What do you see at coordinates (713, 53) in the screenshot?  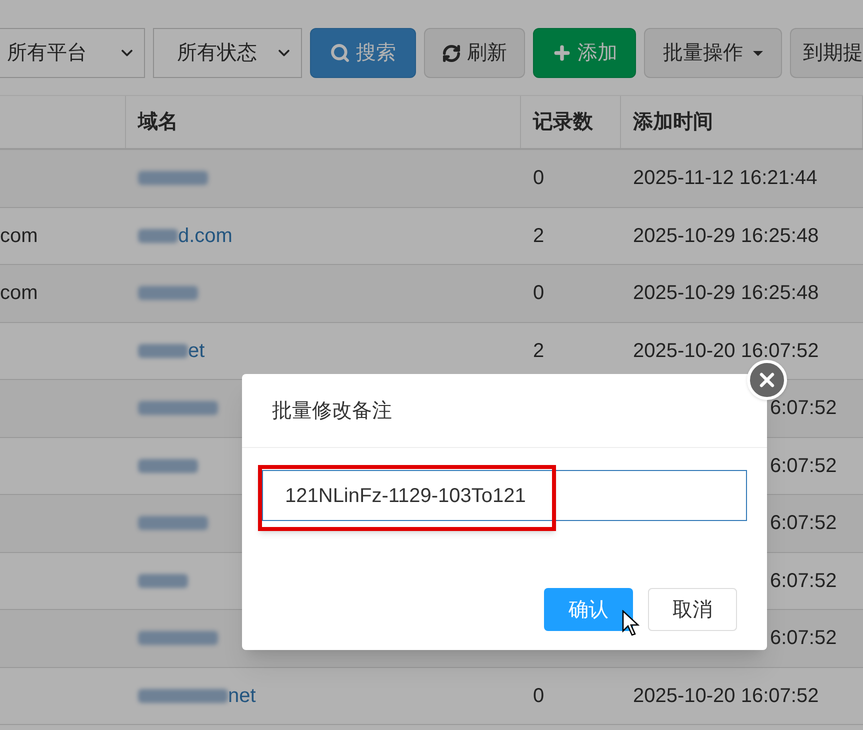 I see `batch-dropdown-button: 批量操作` at bounding box center [713, 53].